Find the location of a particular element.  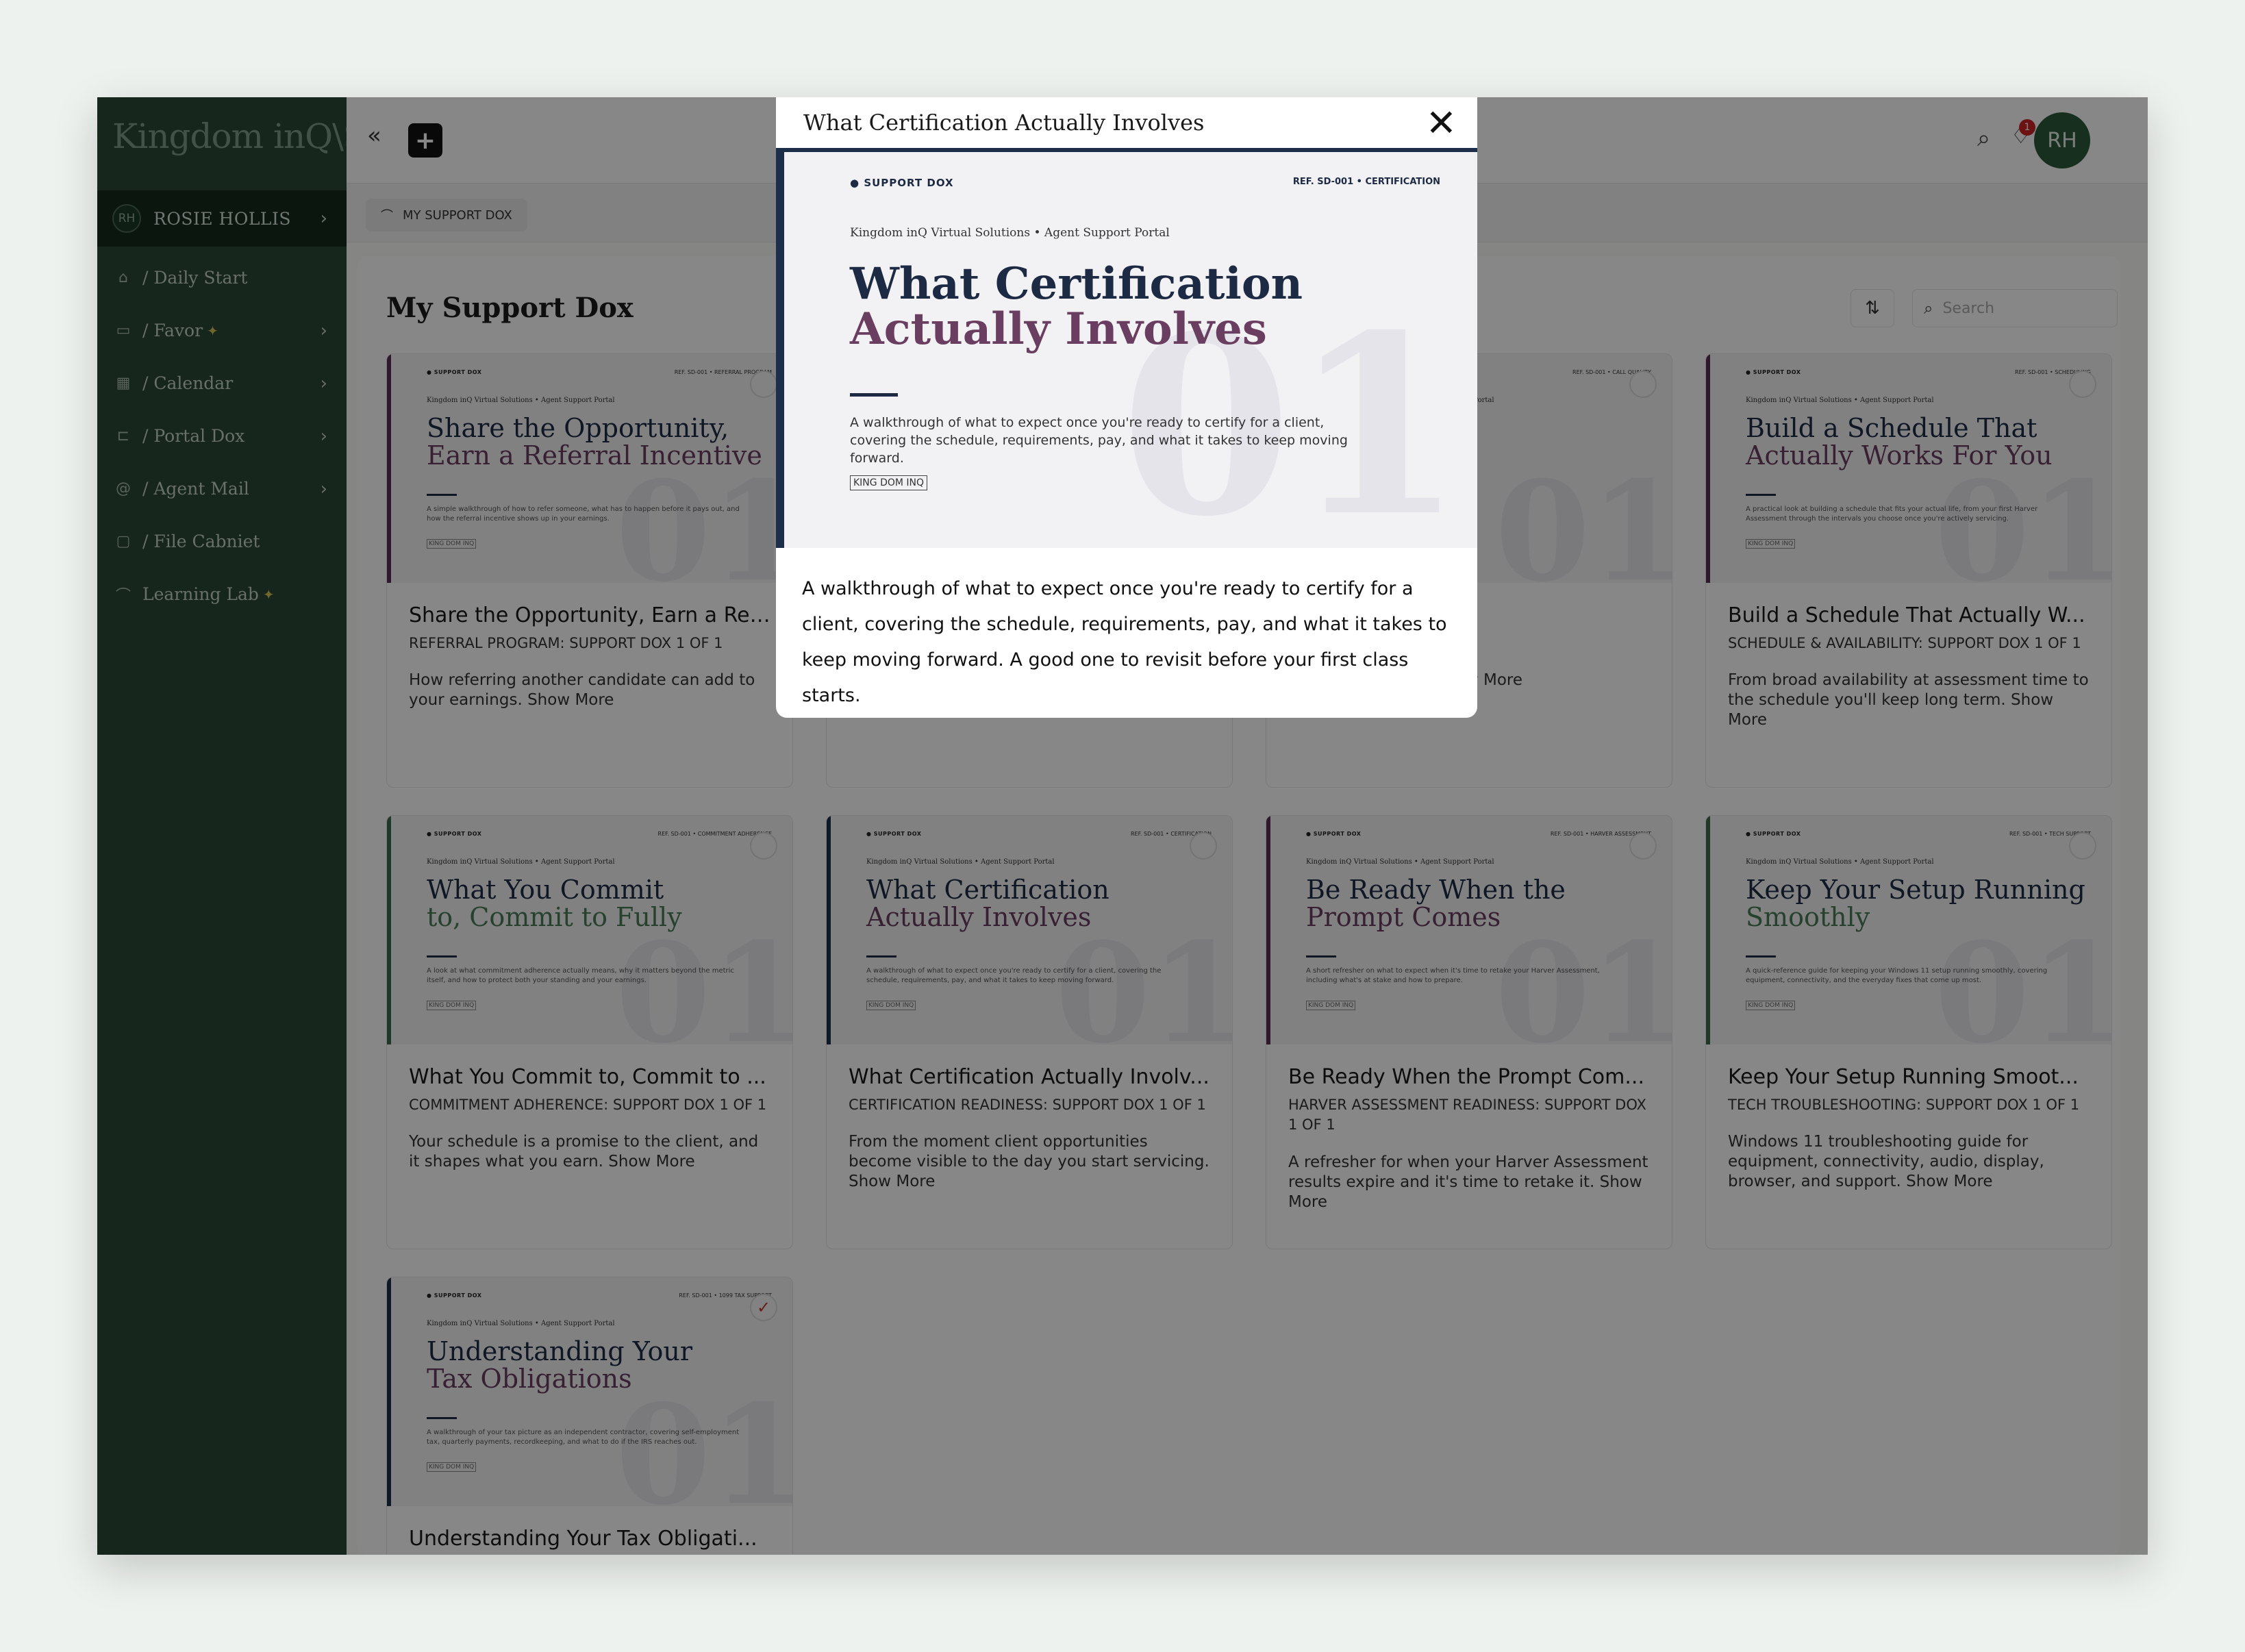

cover-divider is located at coordinates (874, 395).